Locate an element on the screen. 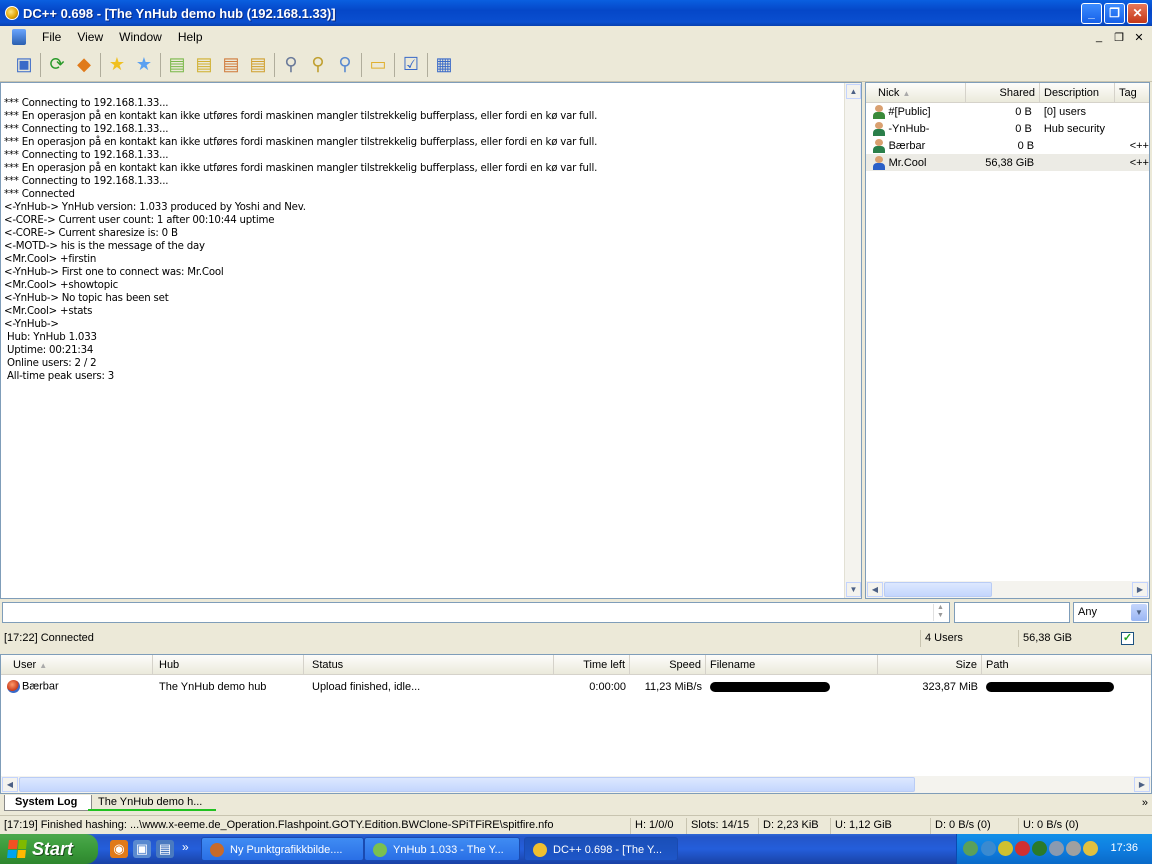 Image resolution: width=1152 pixels, height=864 pixels. message-input-row: ▲ ▼ Any ▼ is located at coordinates (576, 613).